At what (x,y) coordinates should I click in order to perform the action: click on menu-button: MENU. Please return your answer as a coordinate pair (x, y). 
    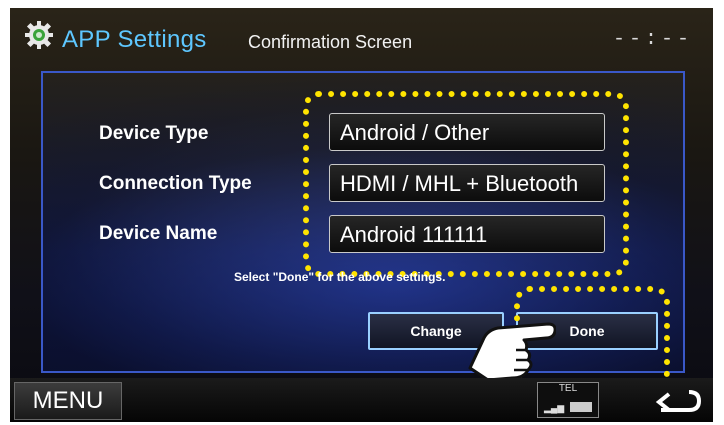
    Looking at the image, I should click on (68, 401).